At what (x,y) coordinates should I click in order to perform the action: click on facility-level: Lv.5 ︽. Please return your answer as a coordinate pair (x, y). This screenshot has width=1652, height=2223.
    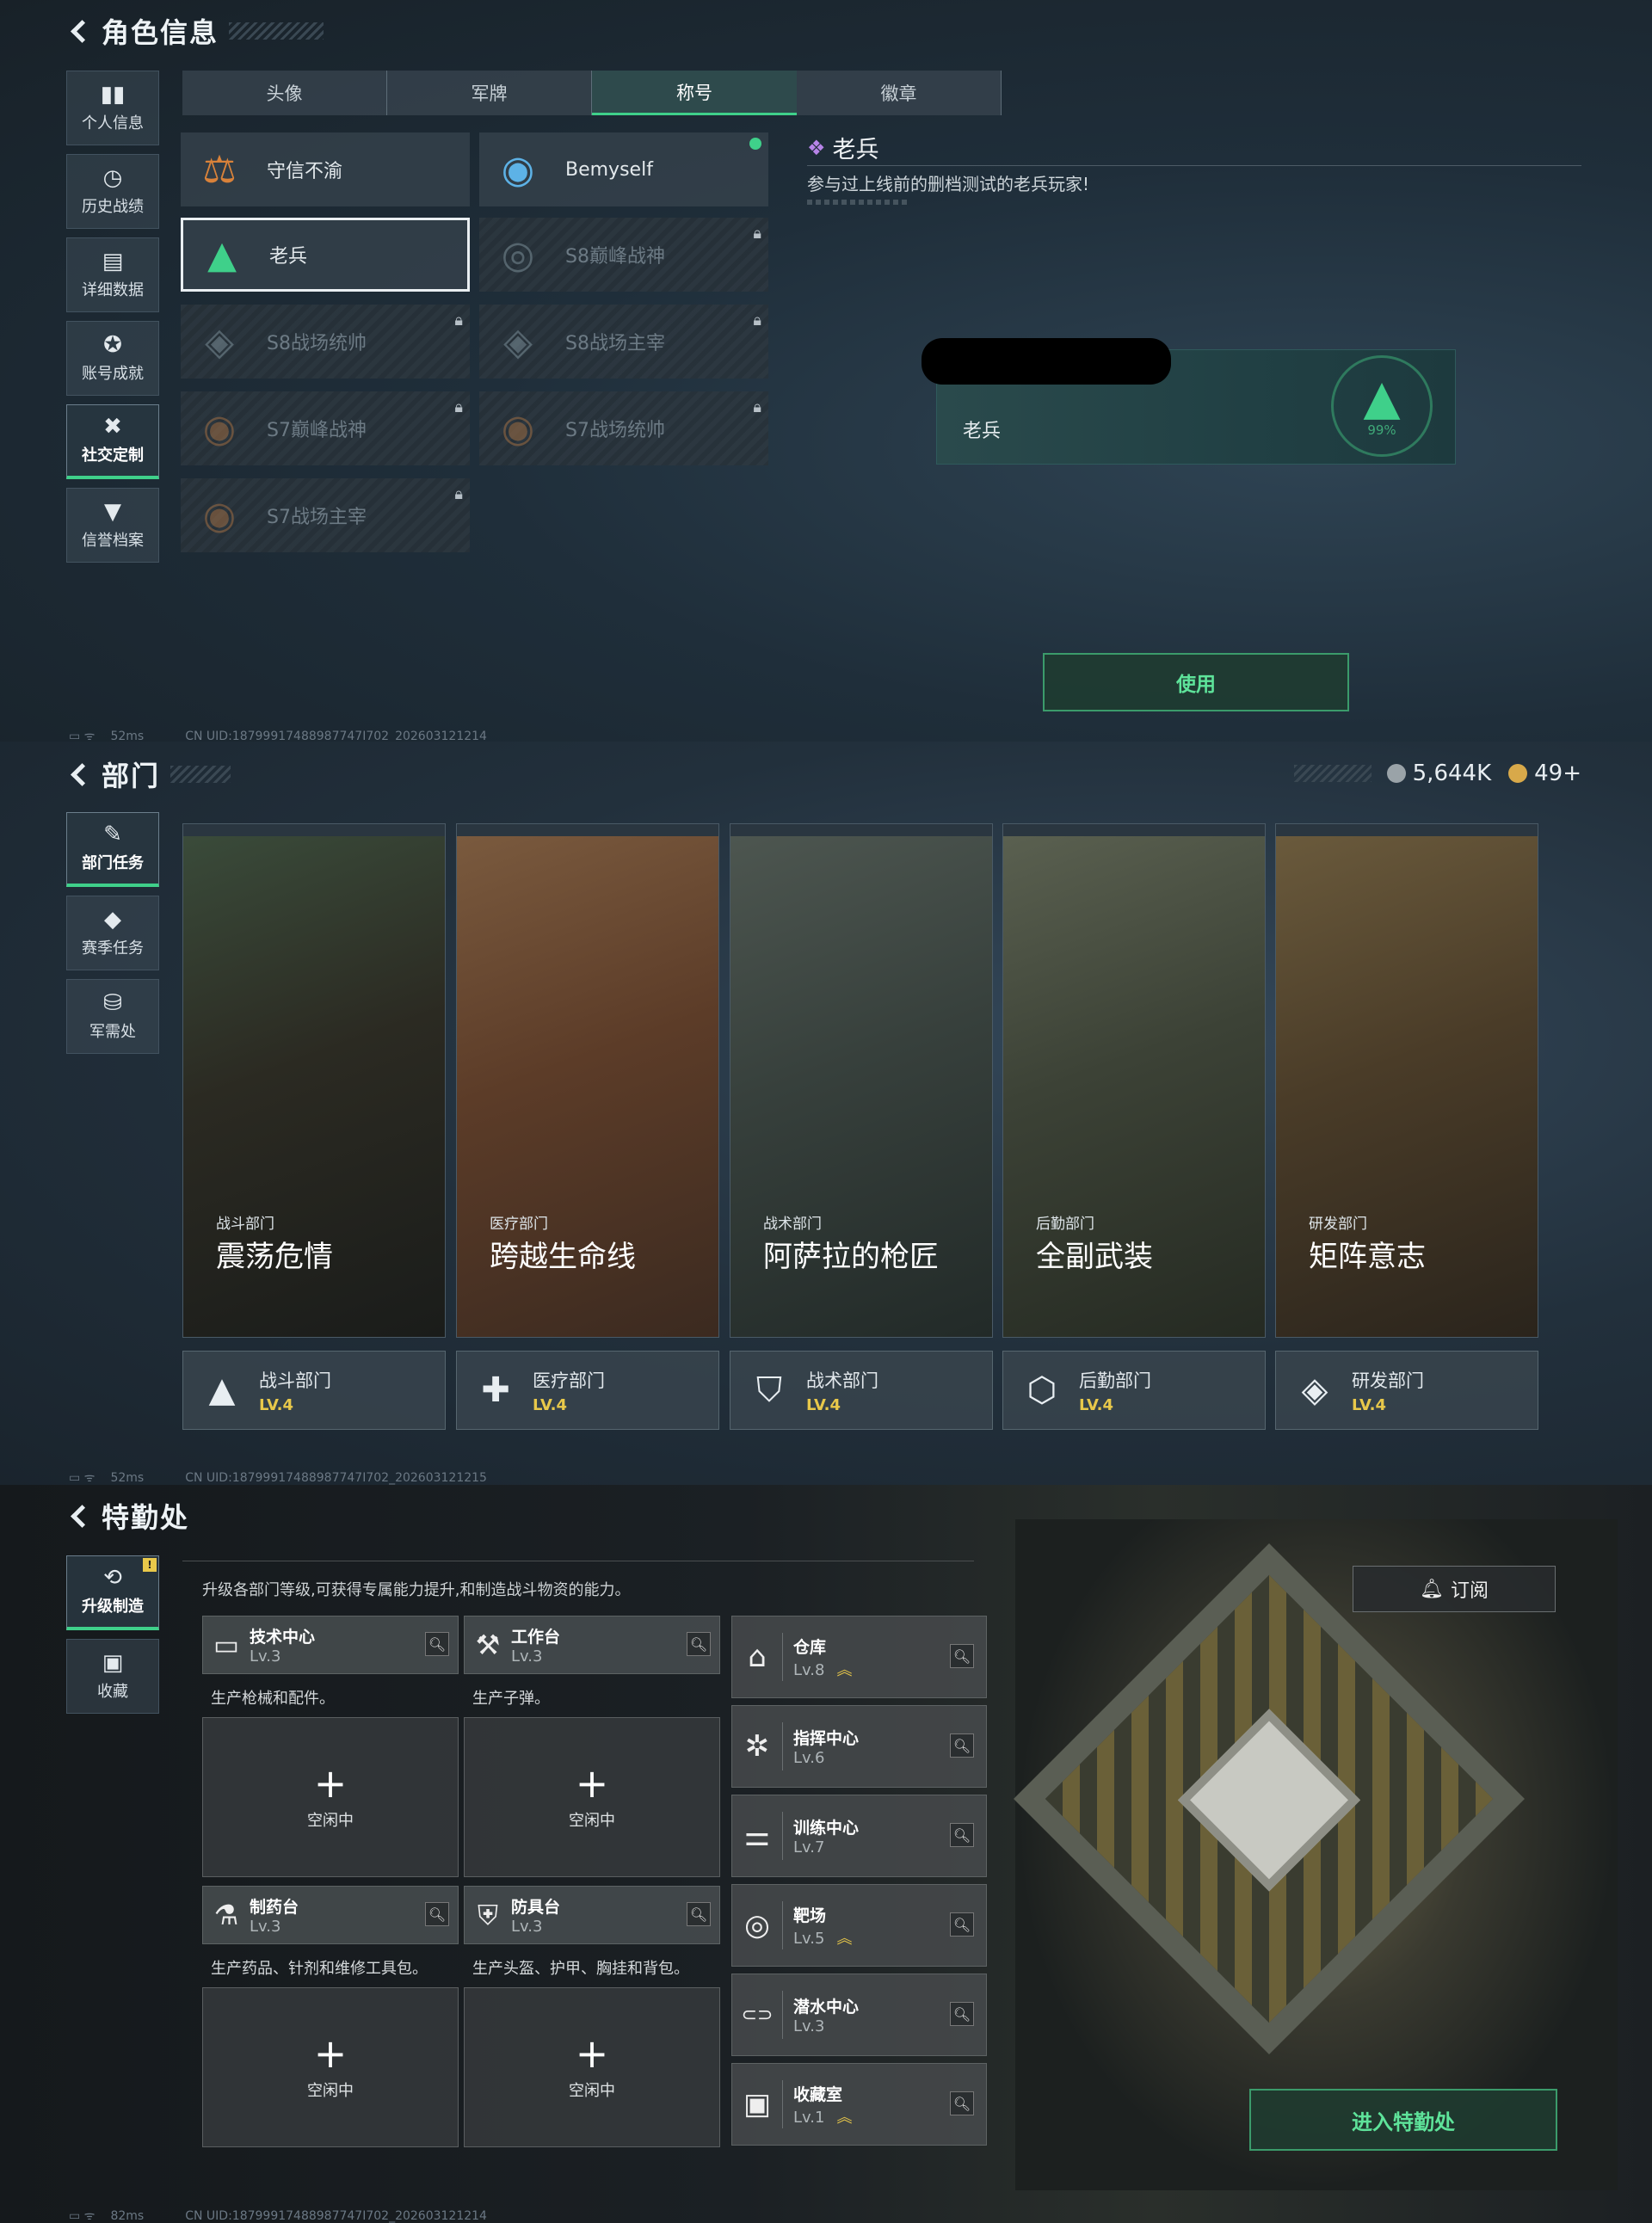
    Looking at the image, I should click on (822, 1938).